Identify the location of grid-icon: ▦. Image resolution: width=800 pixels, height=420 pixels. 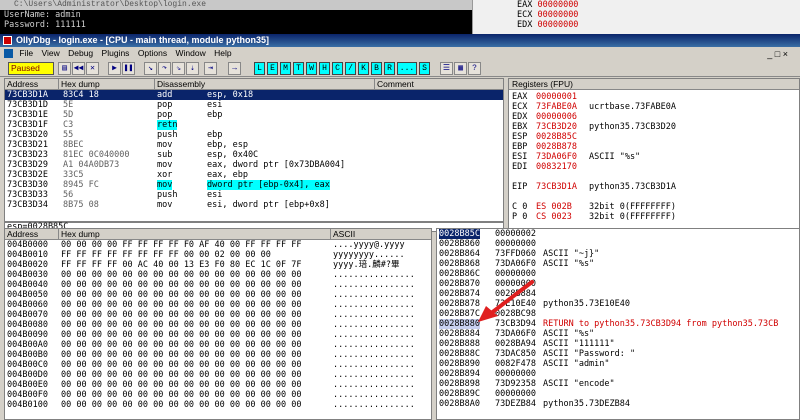
(460, 68).